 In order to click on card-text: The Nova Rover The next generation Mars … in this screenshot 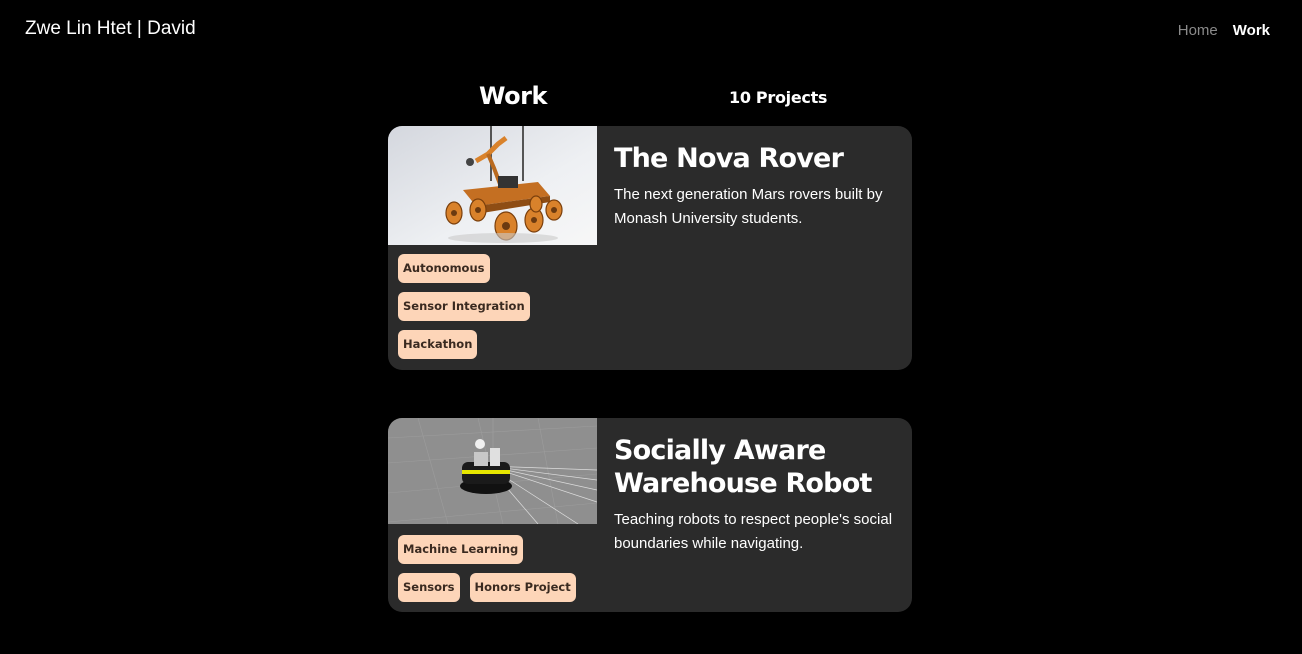, I will do `click(756, 186)`.